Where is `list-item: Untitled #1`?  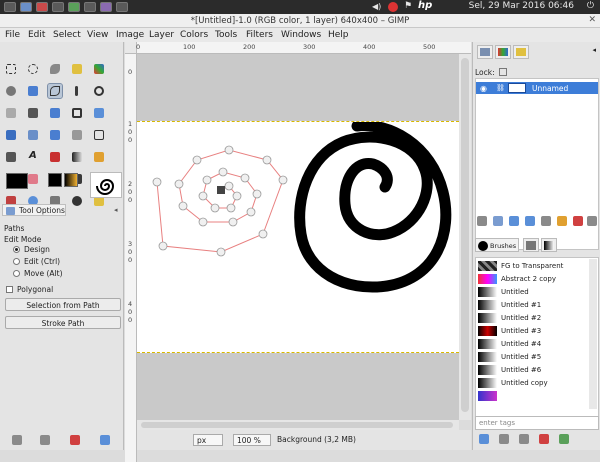
list-item: Untitled #1 is located at coordinates (532, 305).